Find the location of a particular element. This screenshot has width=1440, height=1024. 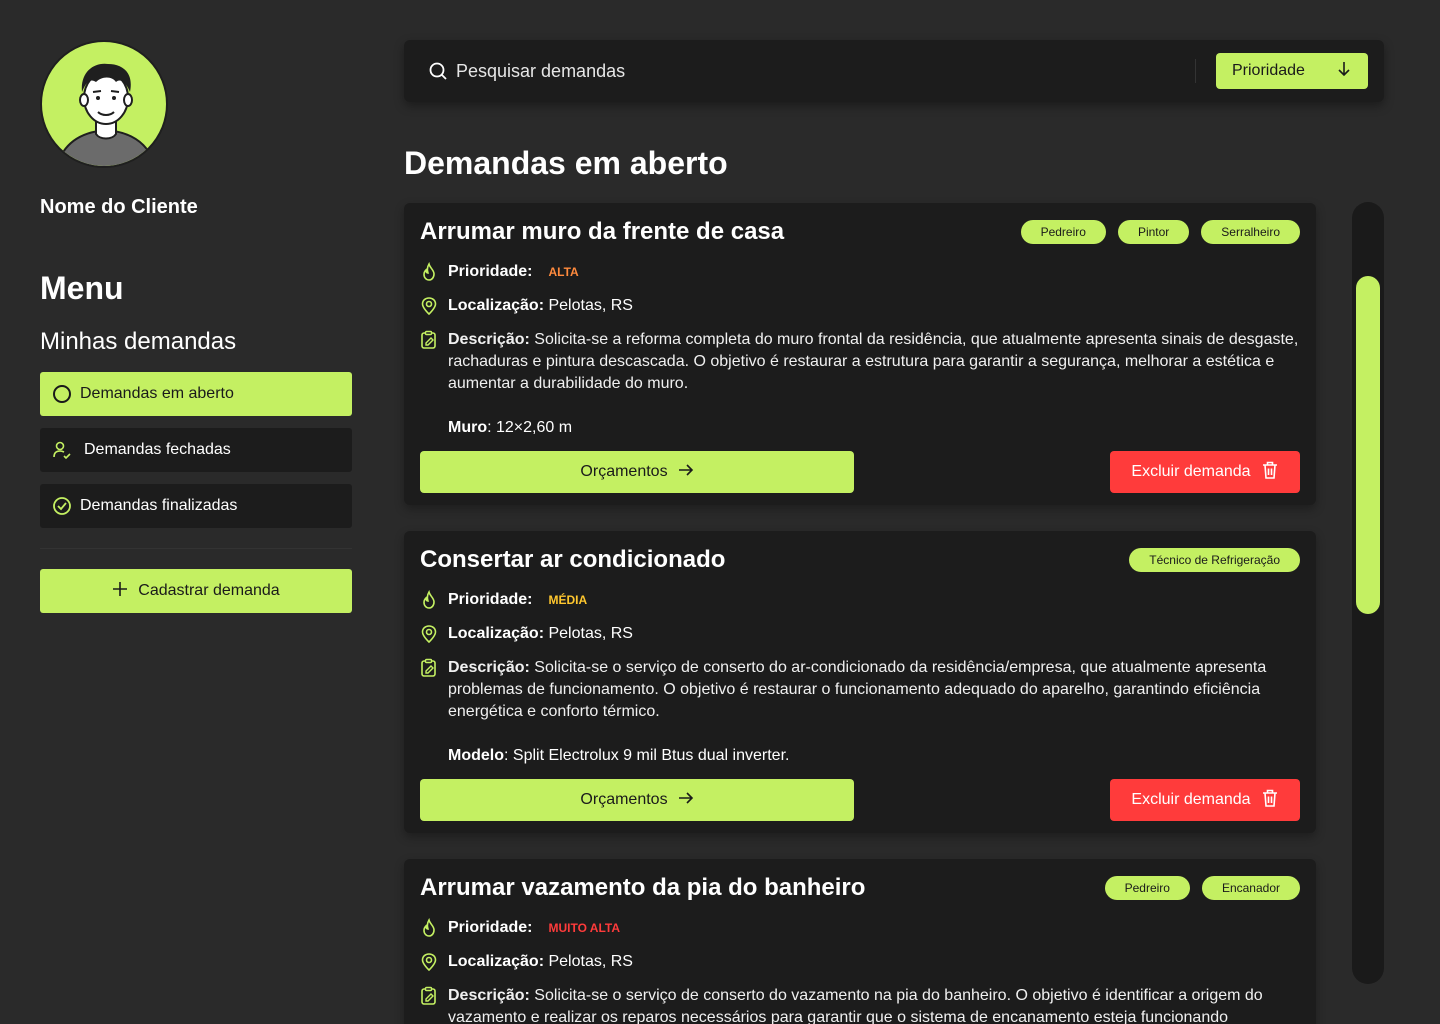

user-check-icon is located at coordinates (62, 450).